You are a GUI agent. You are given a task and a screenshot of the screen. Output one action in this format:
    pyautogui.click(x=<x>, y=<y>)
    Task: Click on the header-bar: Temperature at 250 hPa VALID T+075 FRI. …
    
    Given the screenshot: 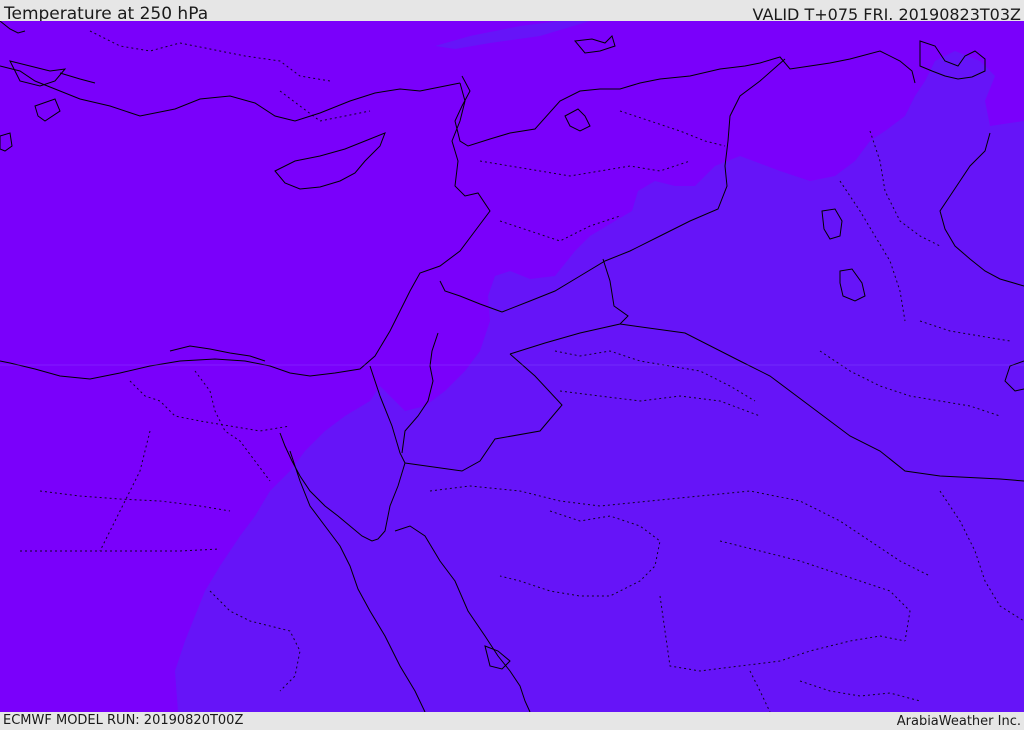 What is the action you would take?
    pyautogui.click(x=512, y=12)
    